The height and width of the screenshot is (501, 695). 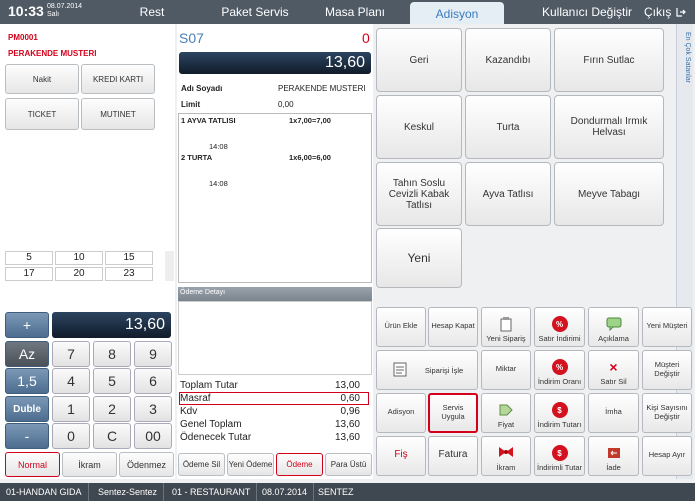 What do you see at coordinates (112, 409) in the screenshot?
I see `key-2: 2` at bounding box center [112, 409].